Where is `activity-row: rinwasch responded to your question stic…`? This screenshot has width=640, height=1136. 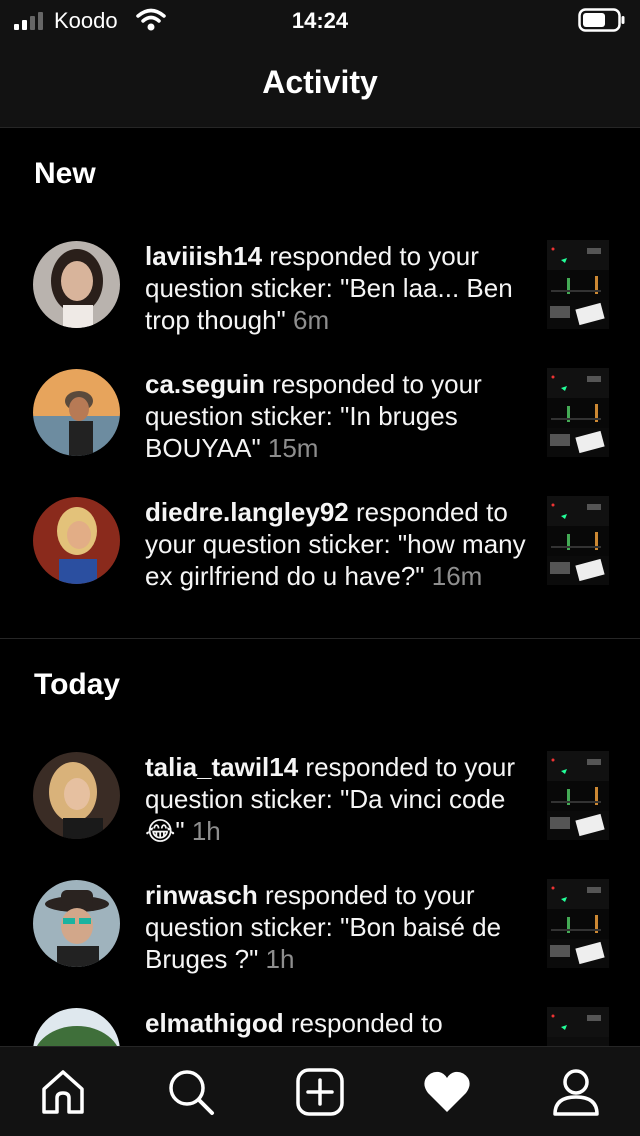
activity-row: rinwasch responded to your question stic… is located at coordinates (320, 939).